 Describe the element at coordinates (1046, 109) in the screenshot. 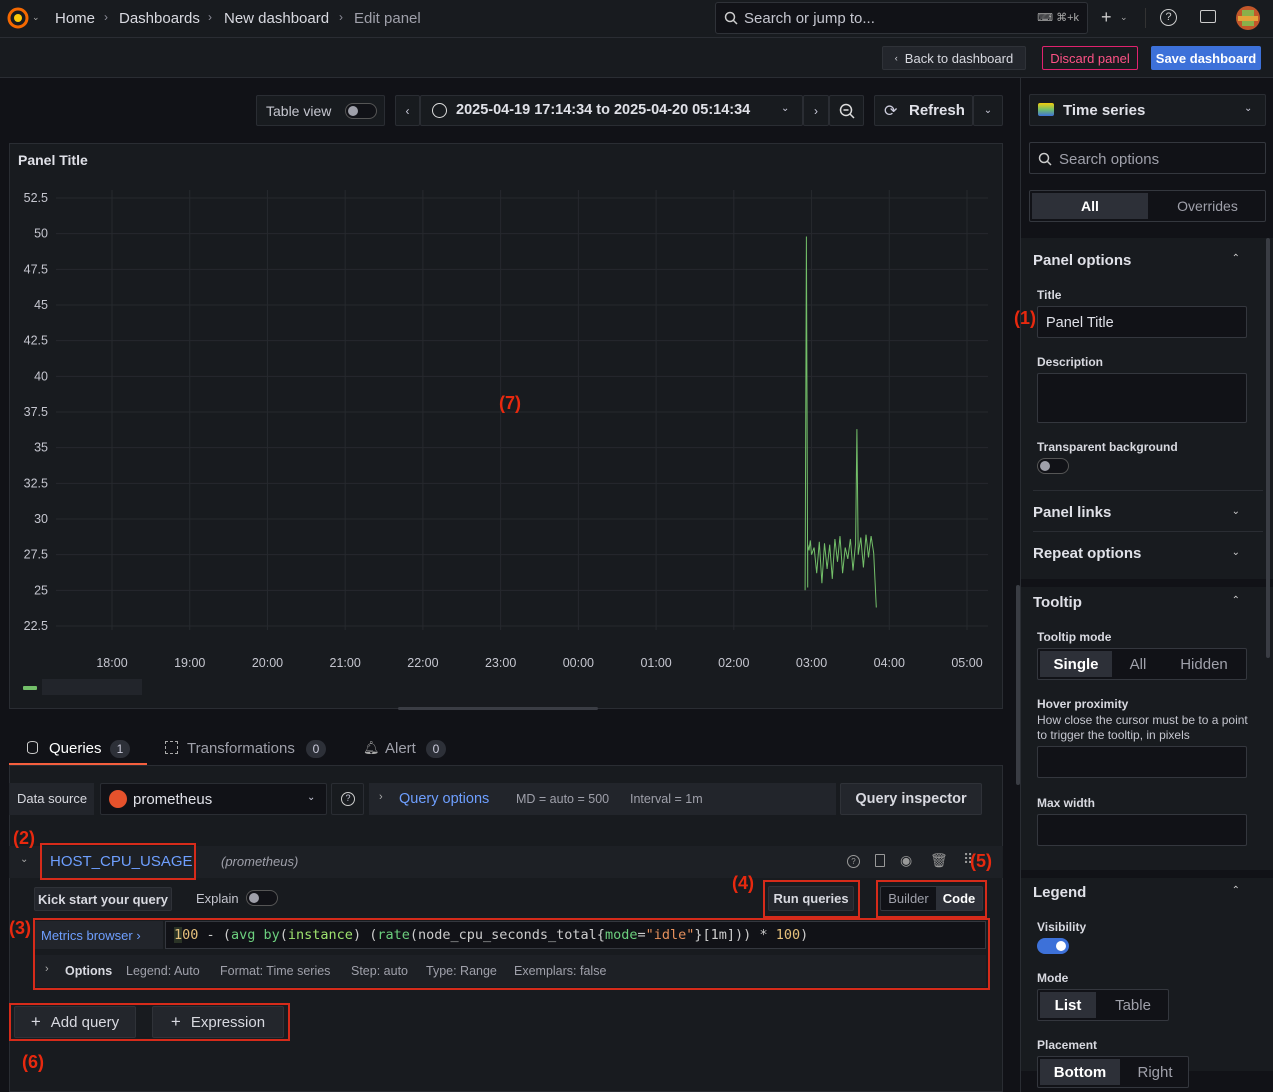

I see `time-series-viz-icon` at that location.